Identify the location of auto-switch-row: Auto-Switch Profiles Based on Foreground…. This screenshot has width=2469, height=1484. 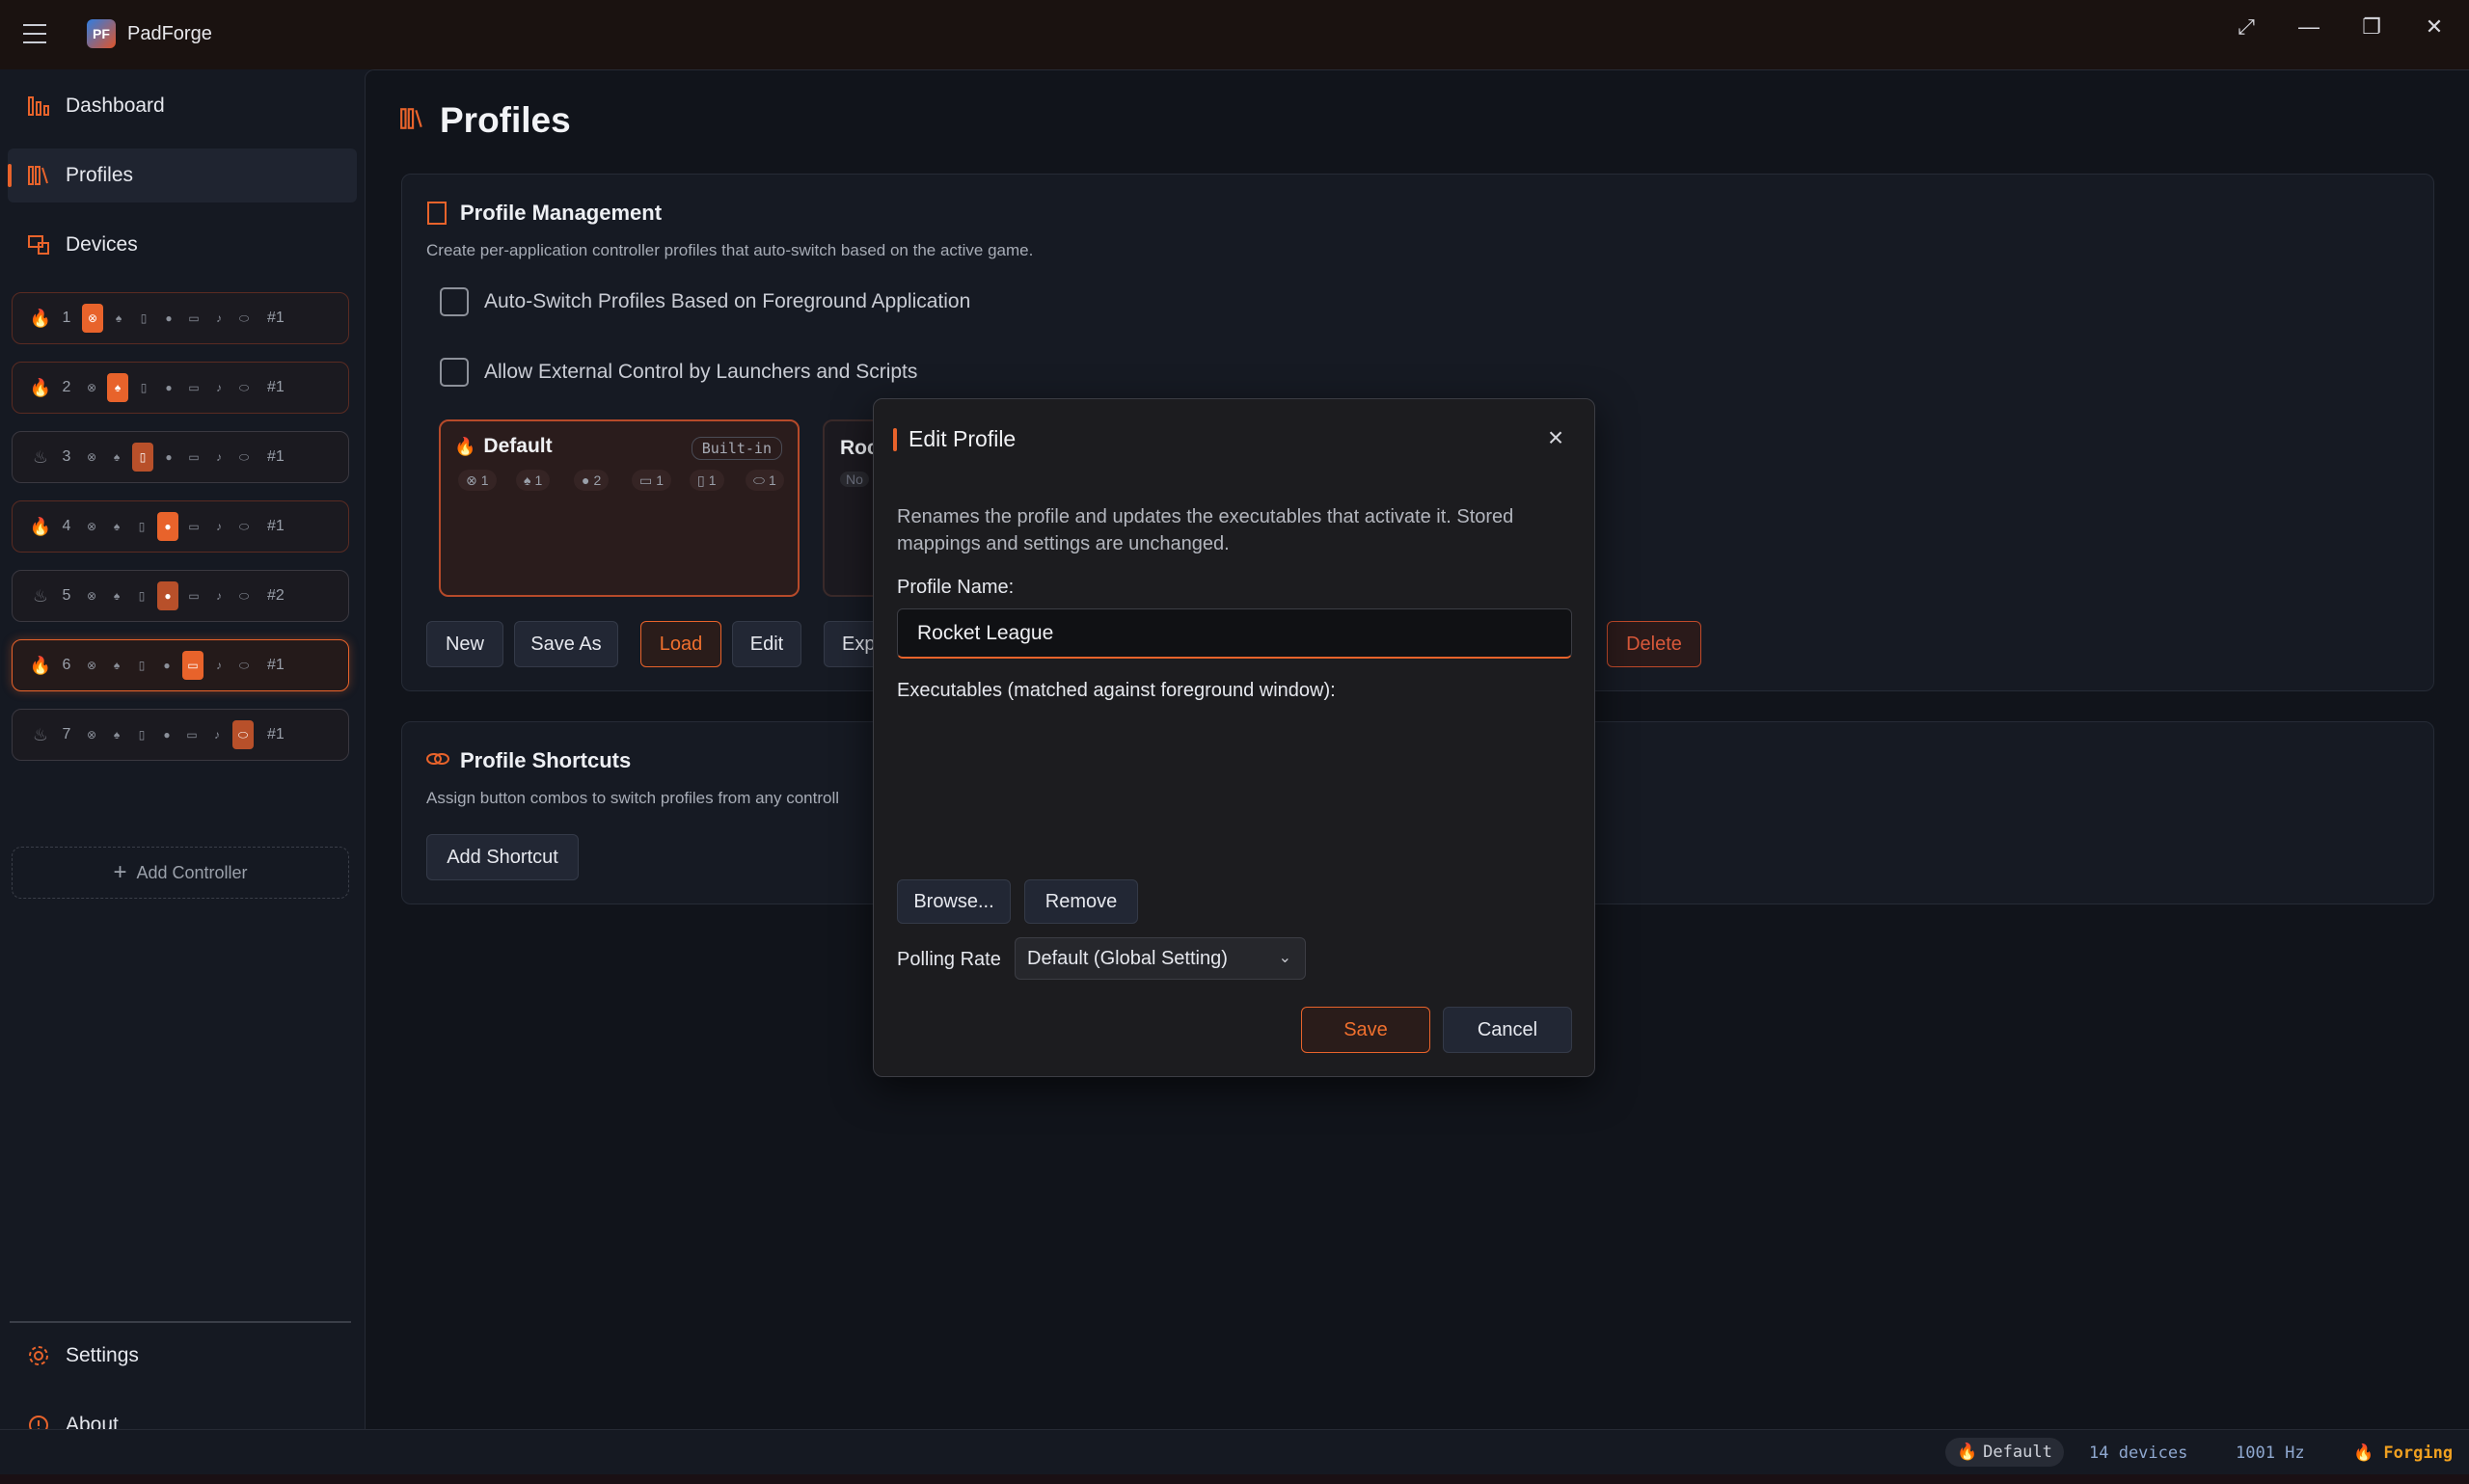
(705, 301).